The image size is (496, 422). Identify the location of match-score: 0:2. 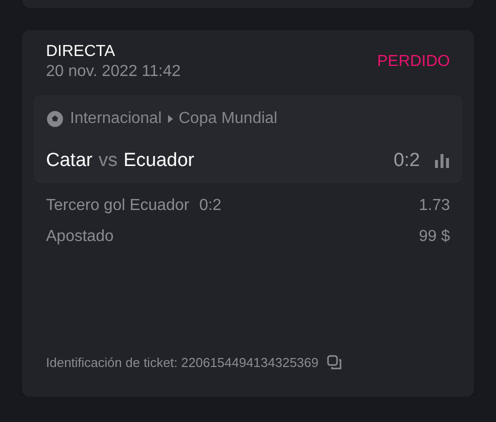
(407, 161).